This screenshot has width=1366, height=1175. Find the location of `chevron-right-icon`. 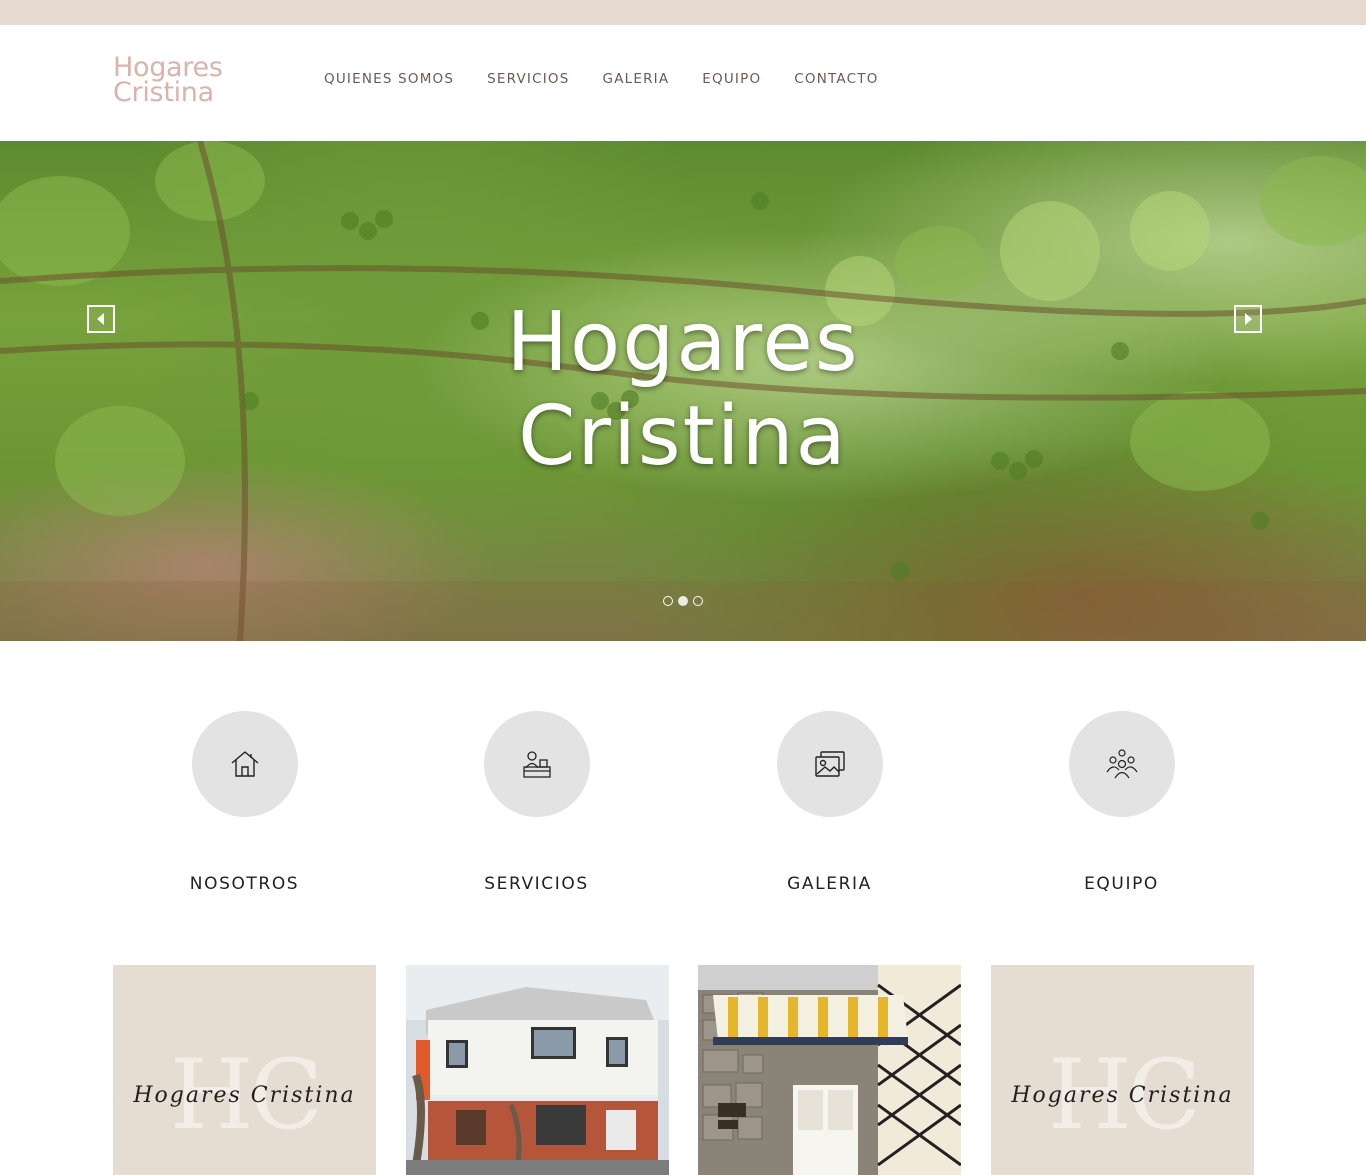

chevron-right-icon is located at coordinates (1248, 319).